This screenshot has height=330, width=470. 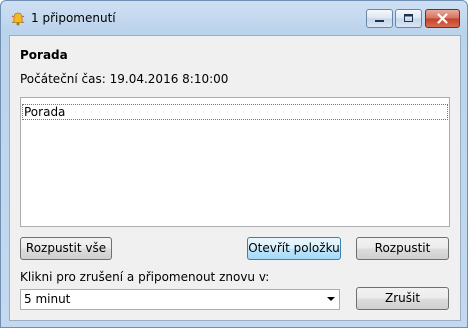 I want to click on snooze-interval-value: 5 minut, so click(x=47, y=299).